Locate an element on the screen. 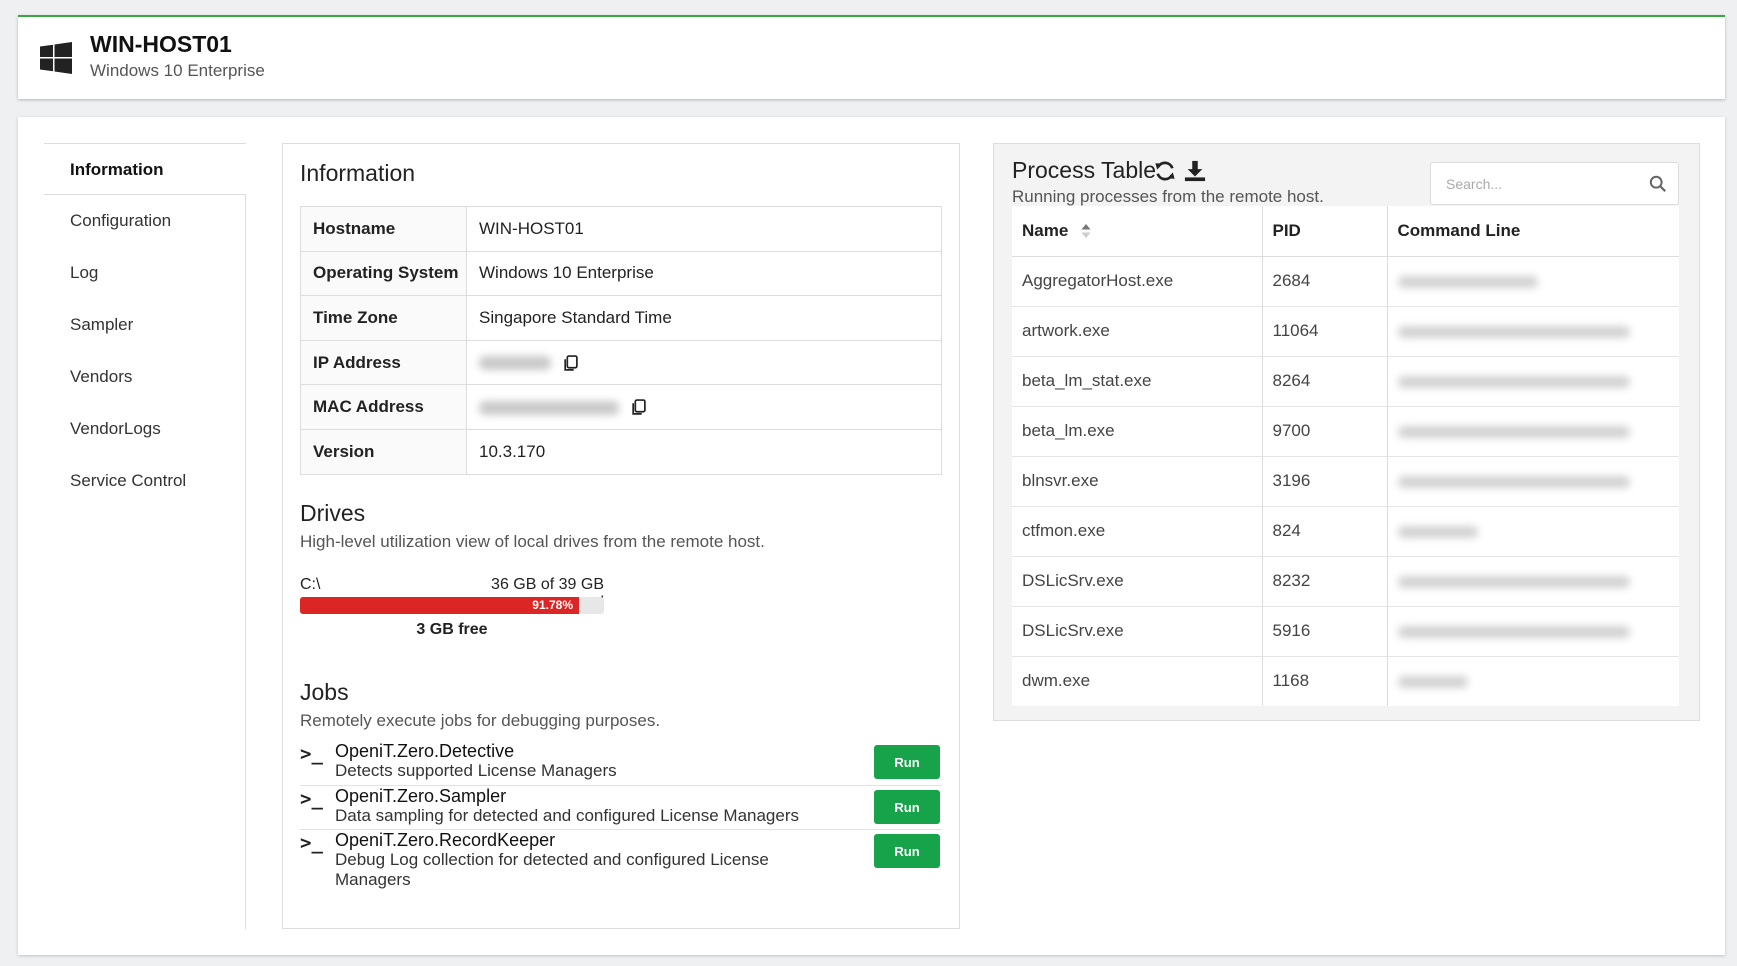 The width and height of the screenshot is (1737, 966). job-name: OpeniT.Zero.Sampler is located at coordinates (421, 796).